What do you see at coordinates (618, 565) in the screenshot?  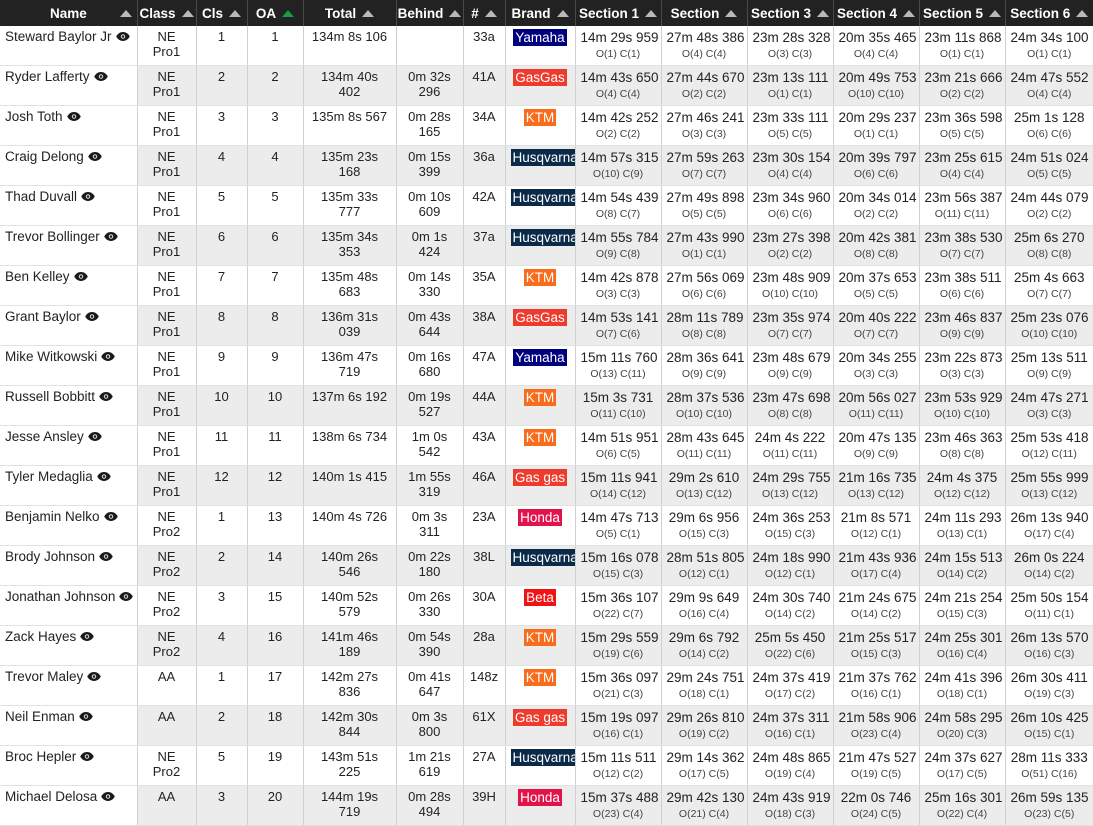 I see `cell-section-1: 15m 16s 078 O(15) C(3)` at bounding box center [618, 565].